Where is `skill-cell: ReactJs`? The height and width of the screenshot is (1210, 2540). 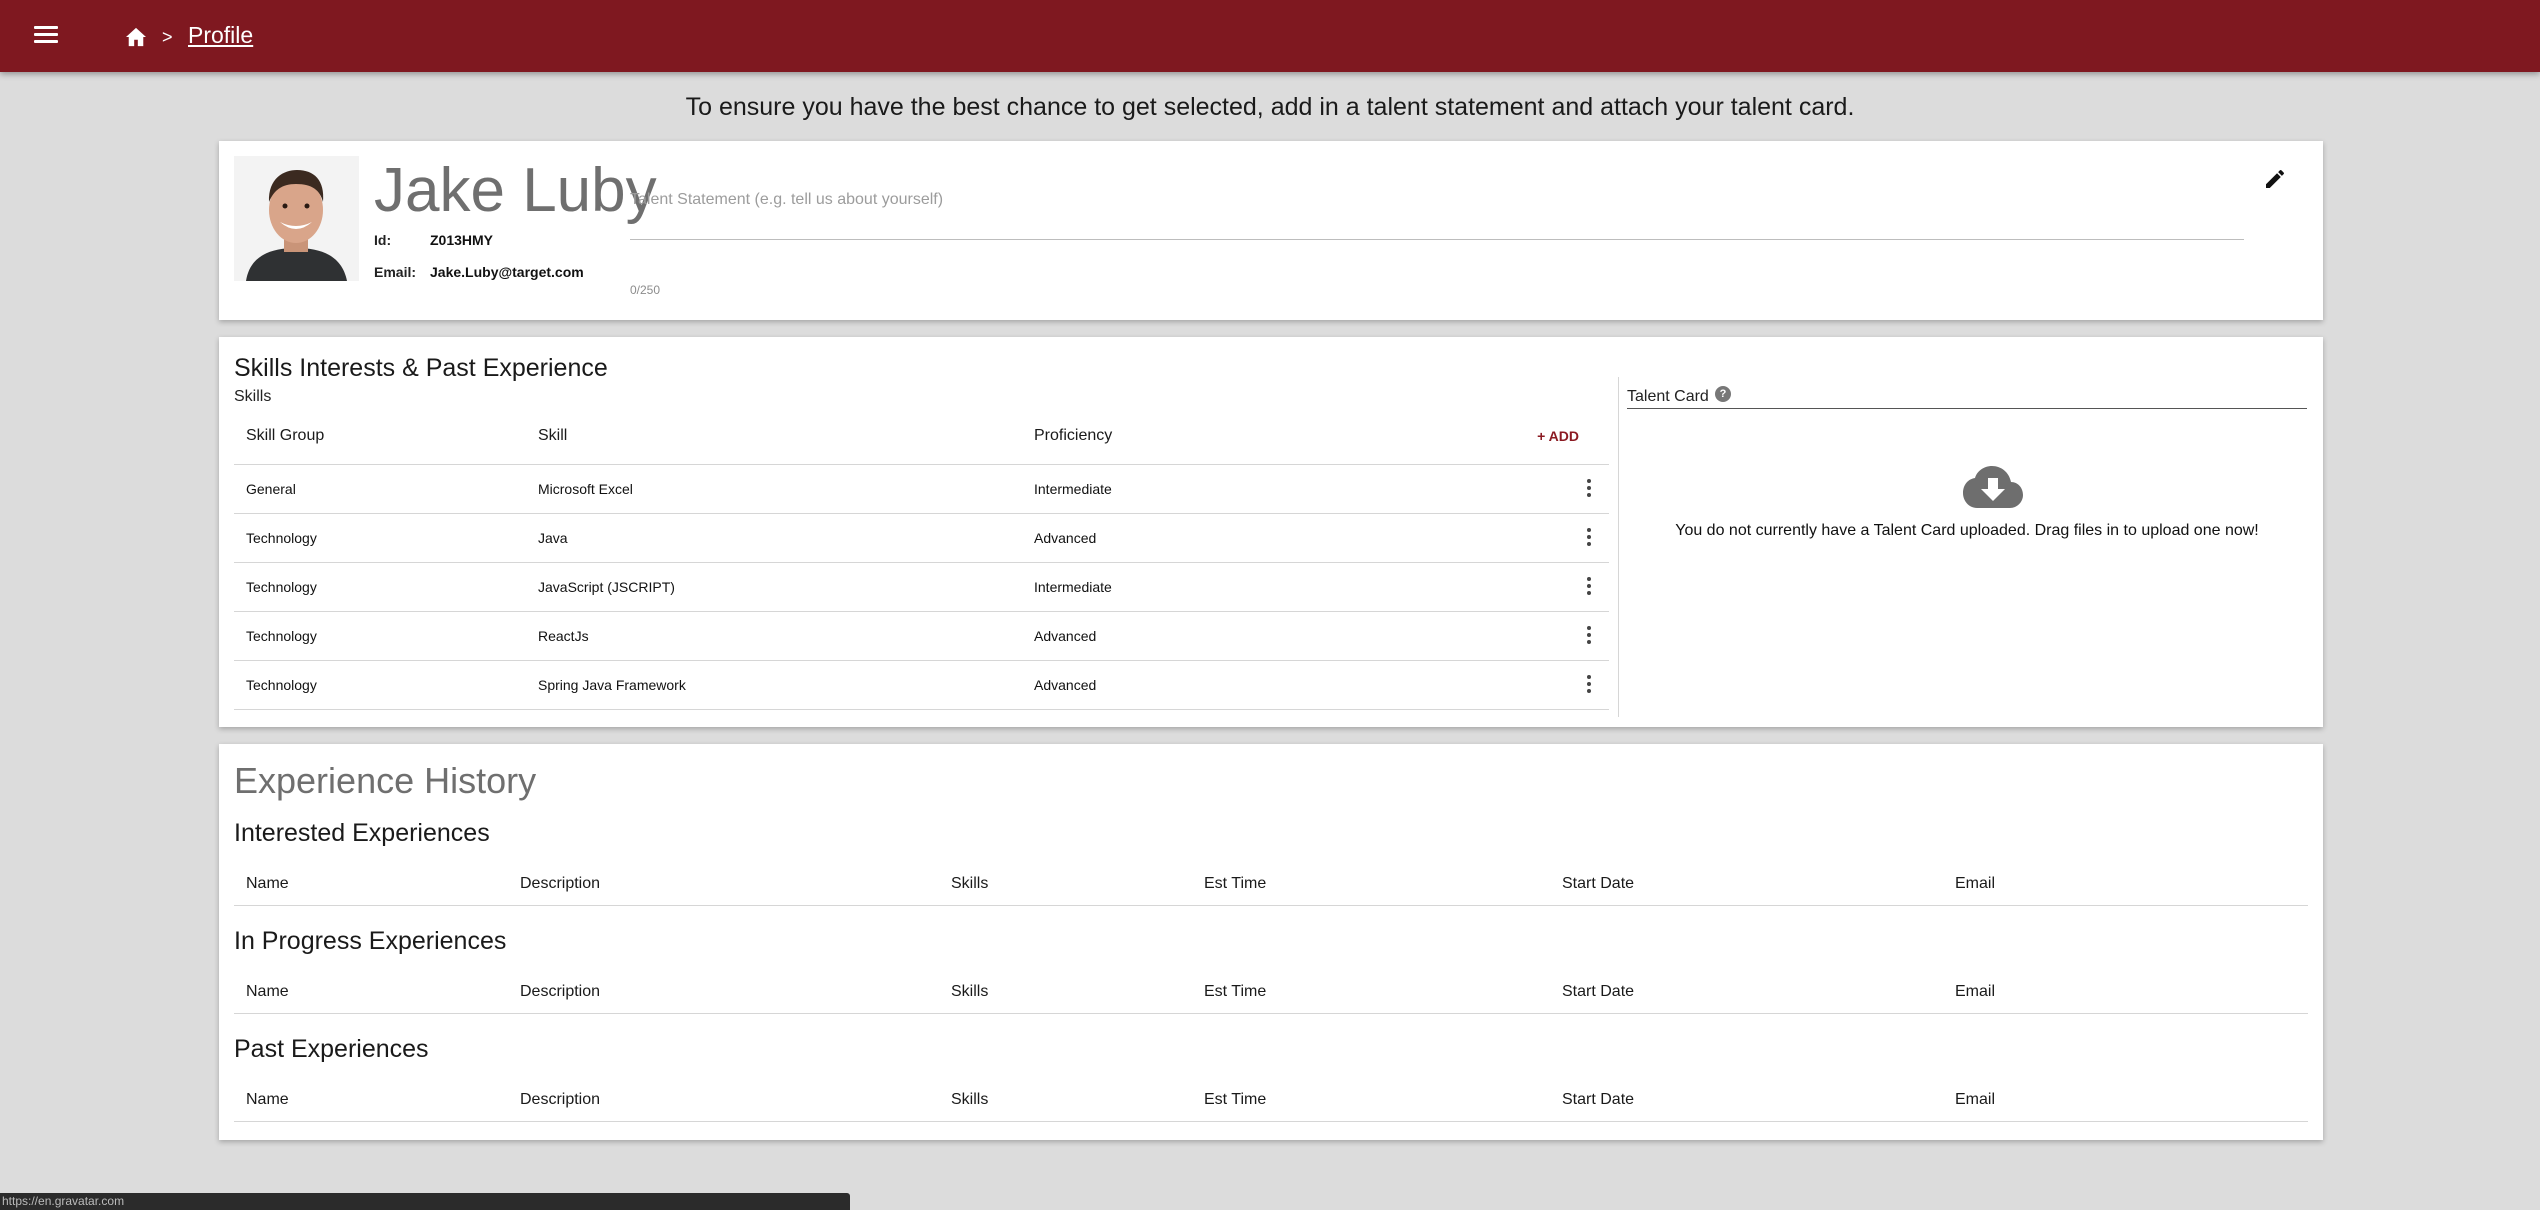 skill-cell: ReactJs is located at coordinates (563, 636).